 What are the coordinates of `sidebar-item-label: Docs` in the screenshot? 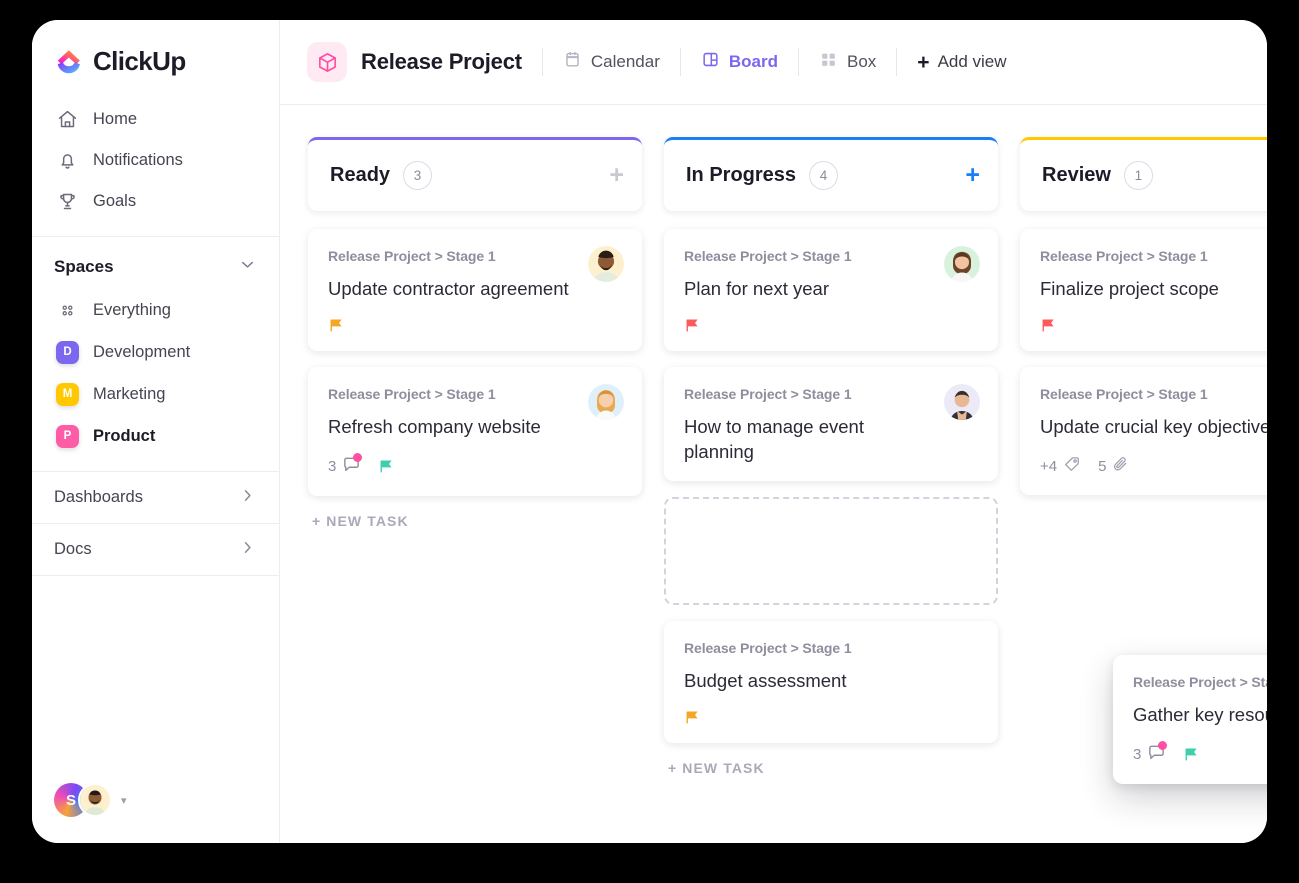 It's located at (73, 549).